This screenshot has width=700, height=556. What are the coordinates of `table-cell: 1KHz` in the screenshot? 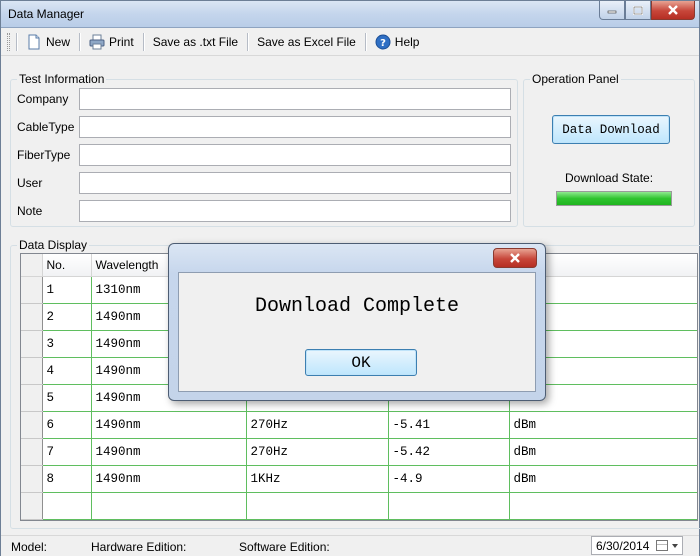 It's located at (317, 479).